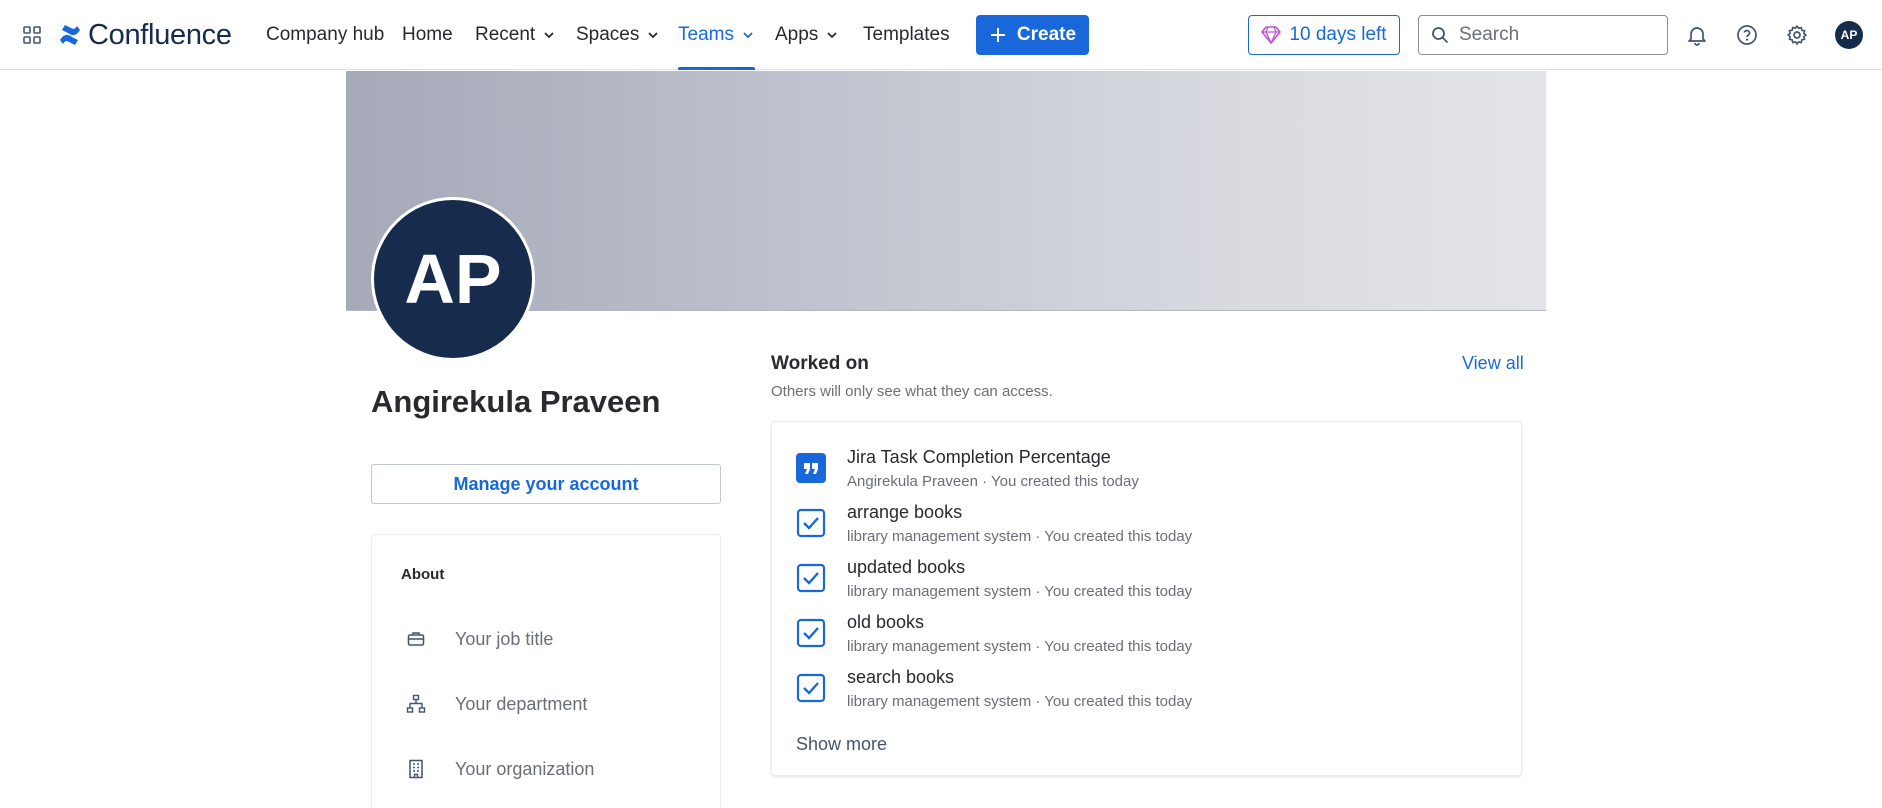 This screenshot has height=808, width=1882. What do you see at coordinates (1554, 35) in the screenshot?
I see `search-input` at bounding box center [1554, 35].